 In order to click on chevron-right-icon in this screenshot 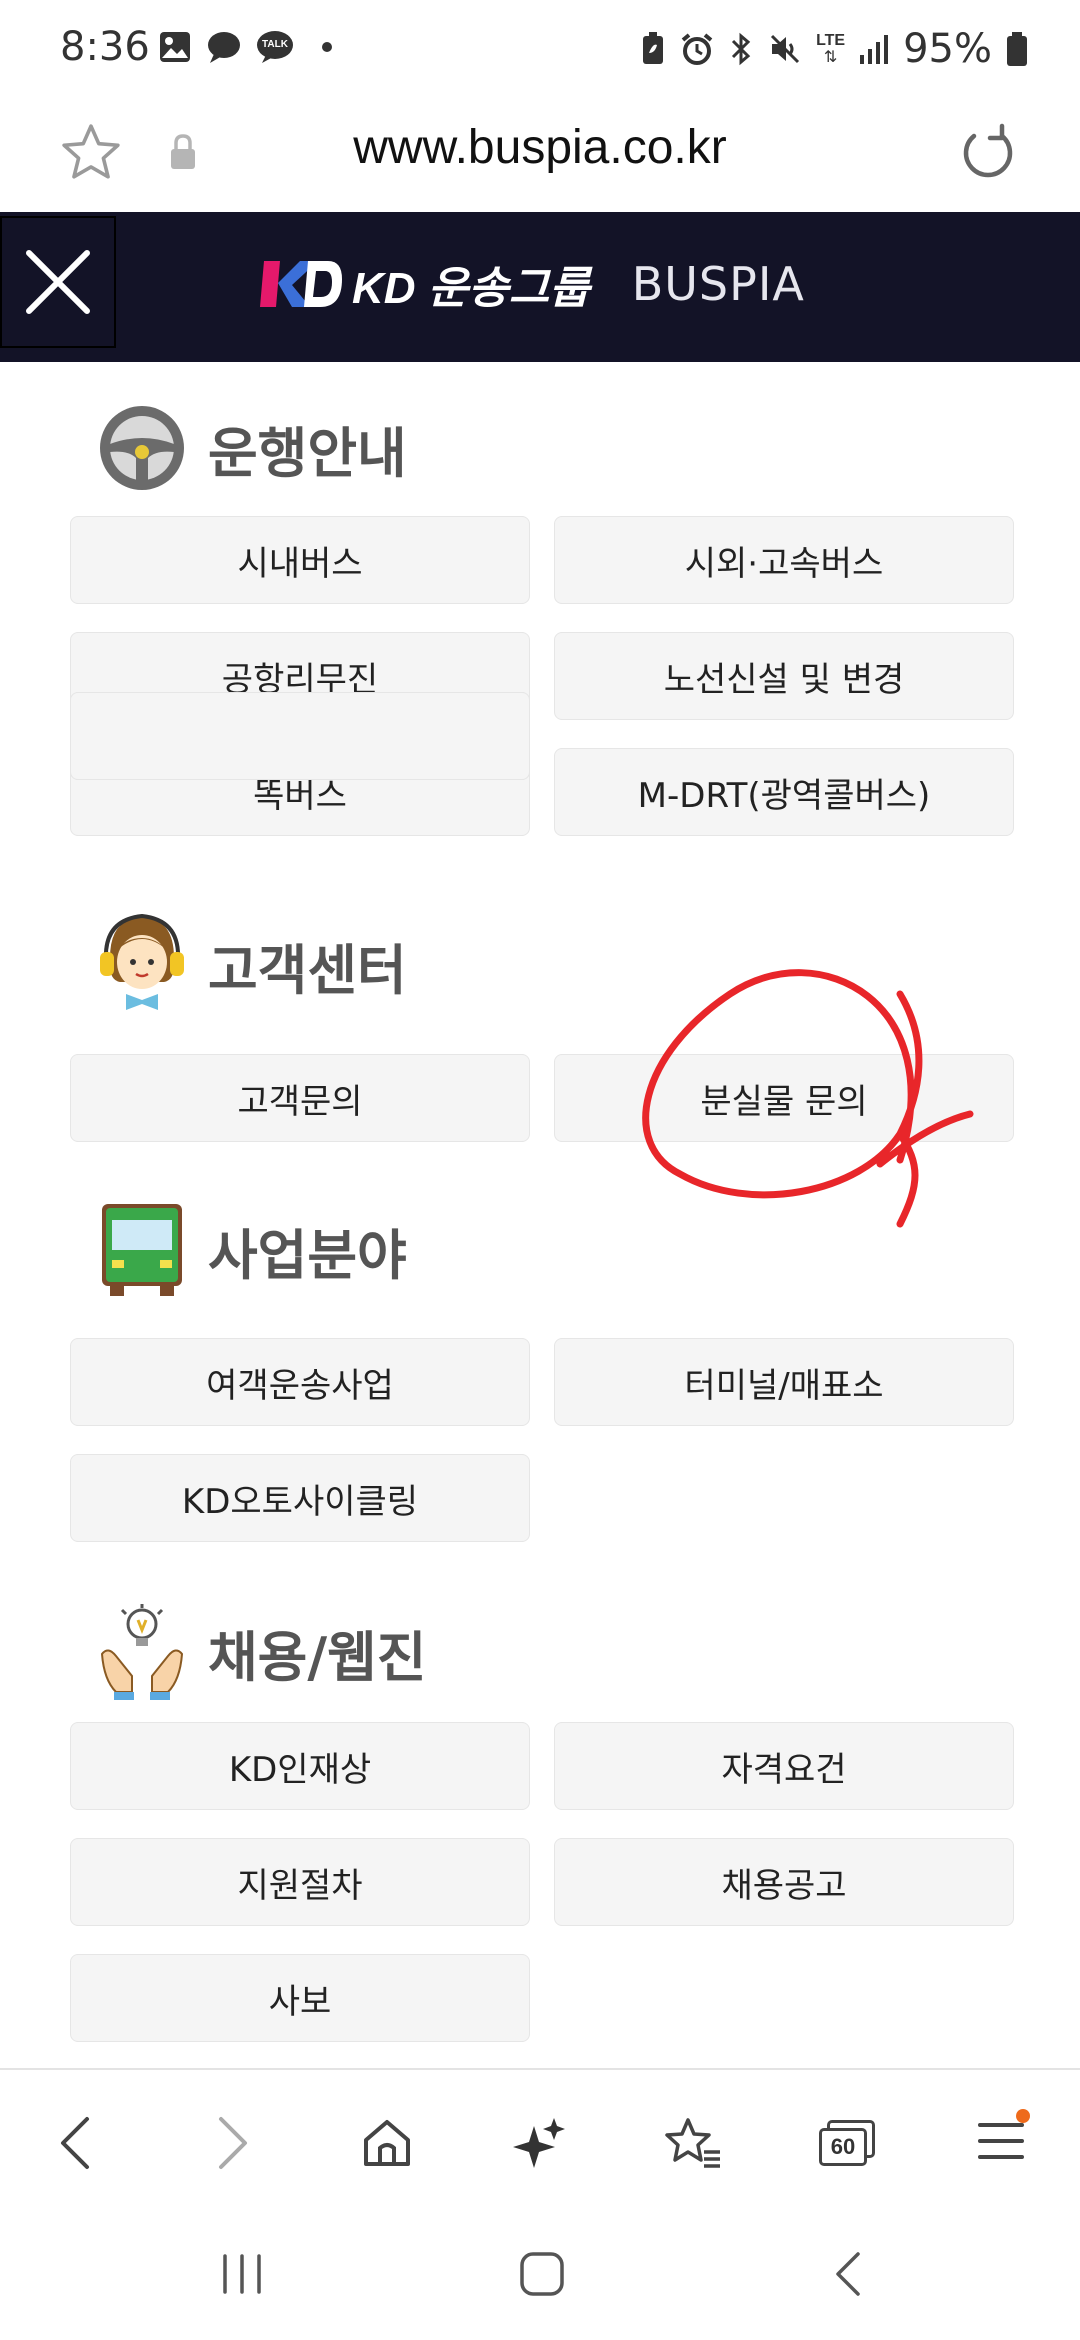, I will do `click(233, 2143)`.